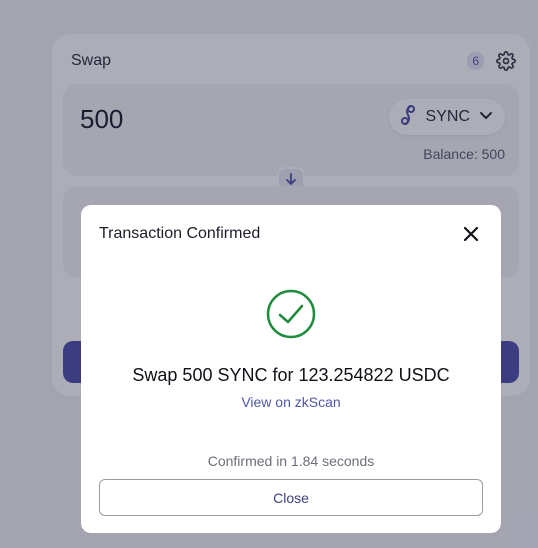 The width and height of the screenshot is (538, 548). I want to click on modal-header: Transaction Confirmed, so click(290, 234).